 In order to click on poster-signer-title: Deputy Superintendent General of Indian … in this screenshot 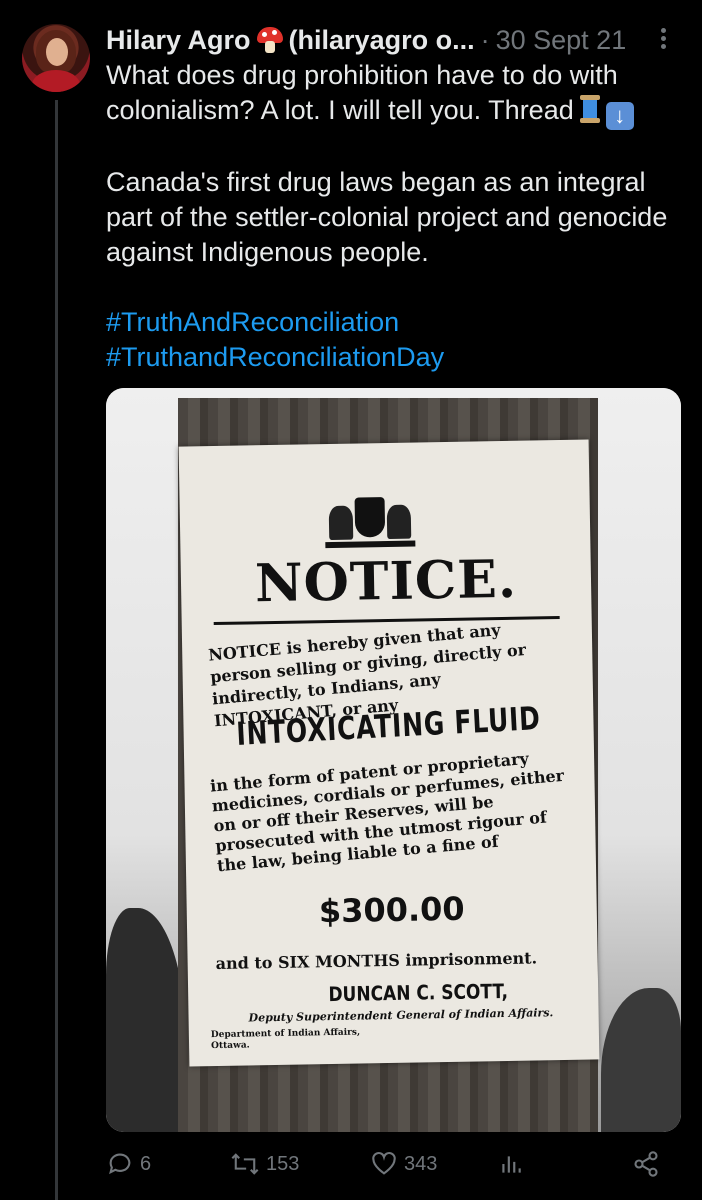, I will do `click(401, 1015)`.